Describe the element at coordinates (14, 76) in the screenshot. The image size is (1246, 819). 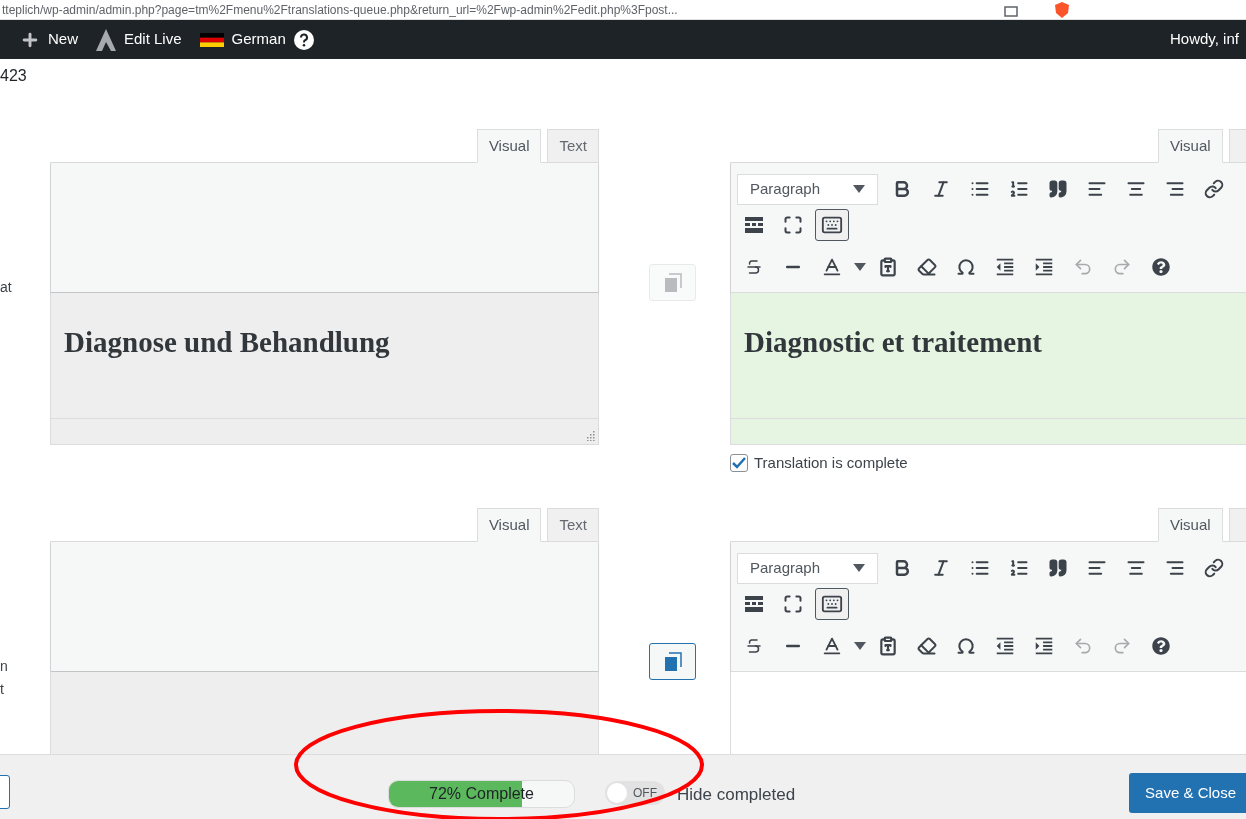
I see `job-id: 423` at that location.